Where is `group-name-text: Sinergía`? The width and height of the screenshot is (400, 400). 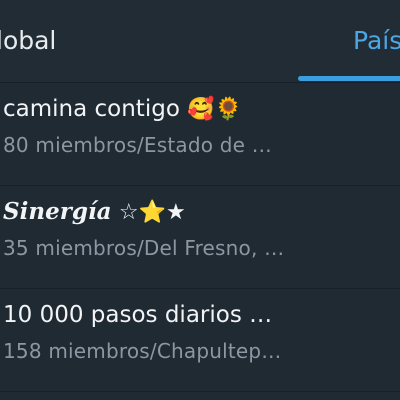 group-name-text: Sinergía is located at coordinates (57, 211).